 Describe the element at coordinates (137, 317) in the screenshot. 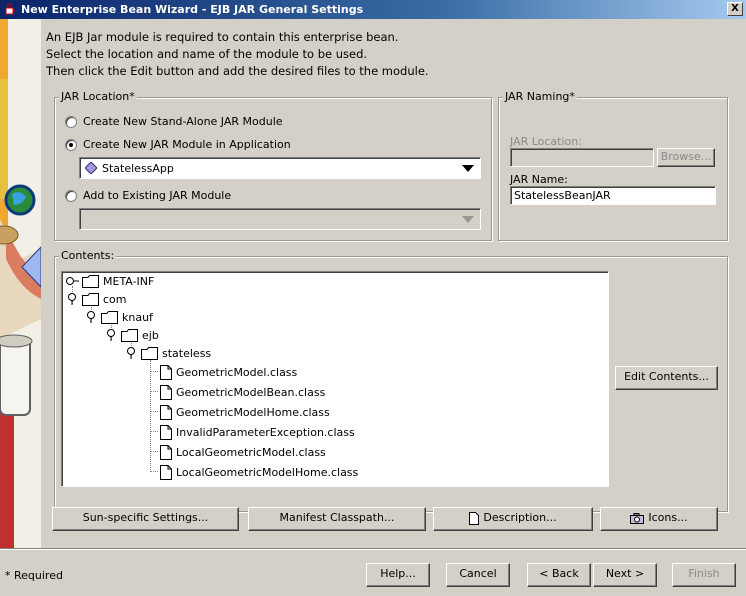

I see `tree-node-label: knauf` at that location.